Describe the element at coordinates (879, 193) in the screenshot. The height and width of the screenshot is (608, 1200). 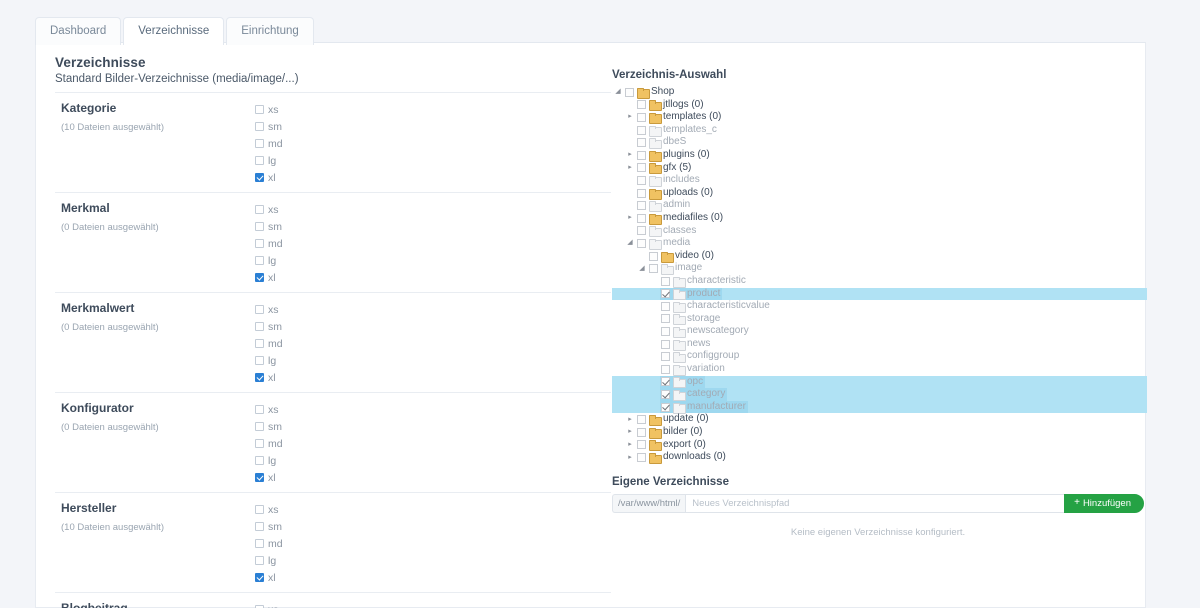
I see `tree-node: ▸ uploads (0)` at that location.